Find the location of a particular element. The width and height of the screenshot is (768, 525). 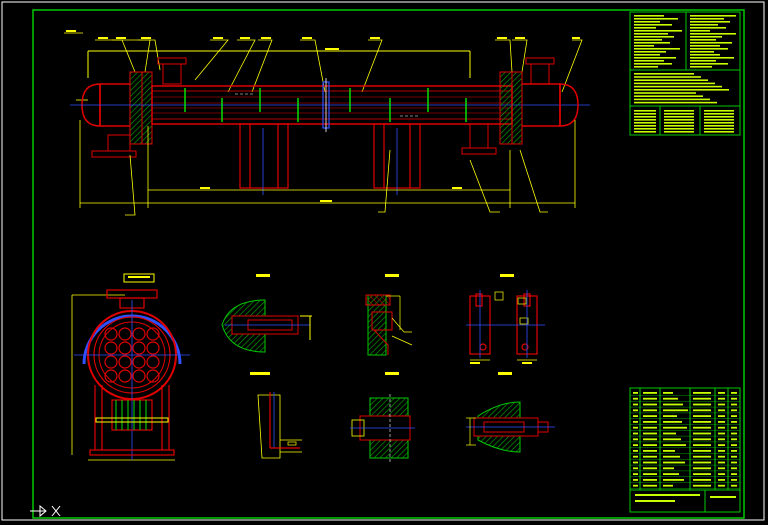

technical-notes-table is located at coordinates (685, 73).